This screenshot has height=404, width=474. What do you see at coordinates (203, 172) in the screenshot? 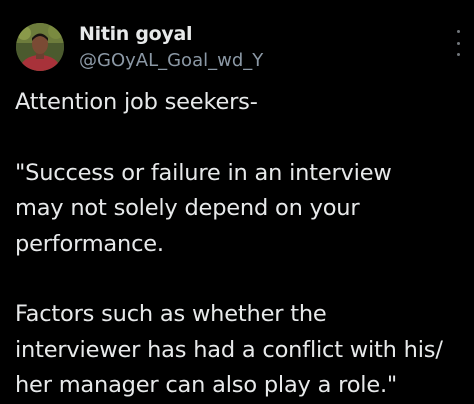
I see `tweet-line: "Success or failure in an interview` at bounding box center [203, 172].